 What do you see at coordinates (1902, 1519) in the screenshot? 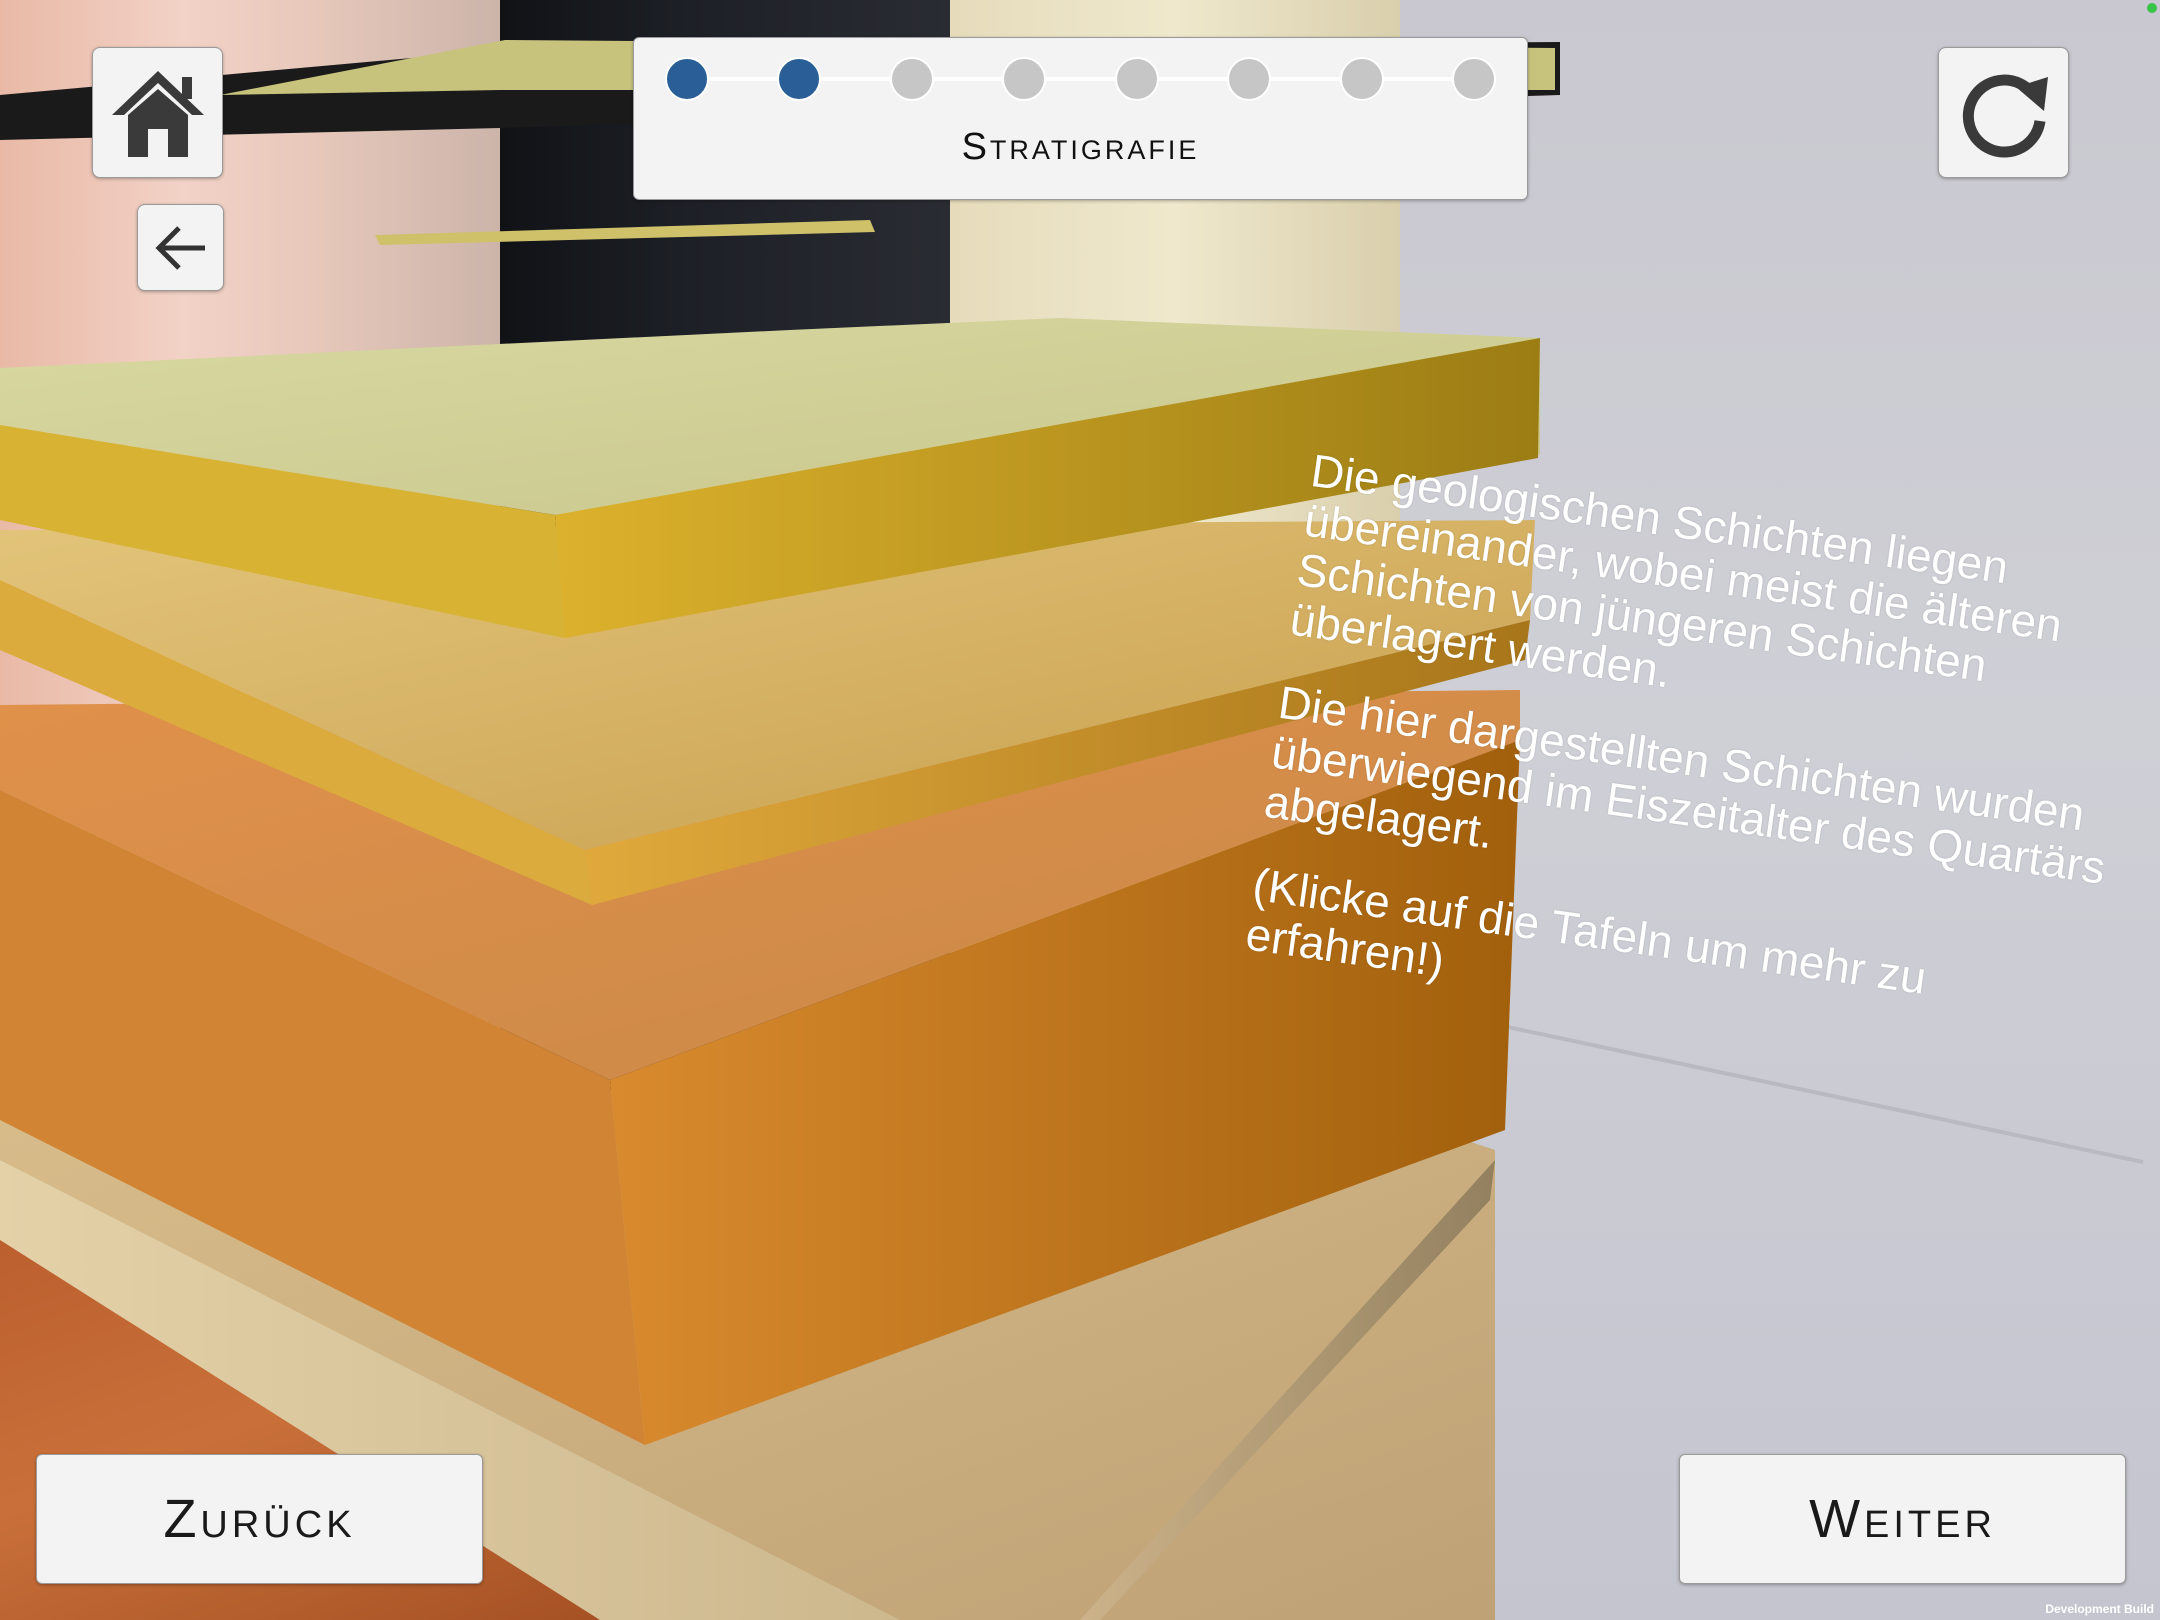
I see `next-button: Weiter` at bounding box center [1902, 1519].